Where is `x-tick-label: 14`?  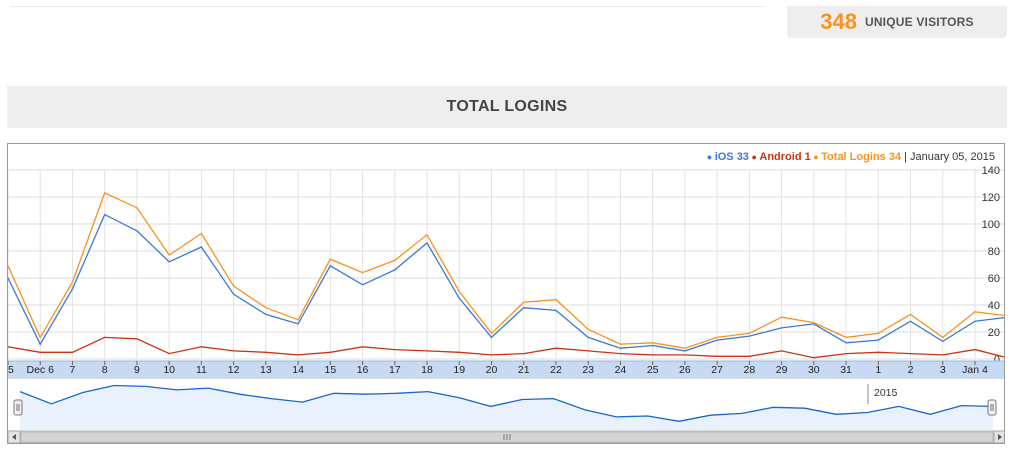 x-tick-label: 14 is located at coordinates (298, 370).